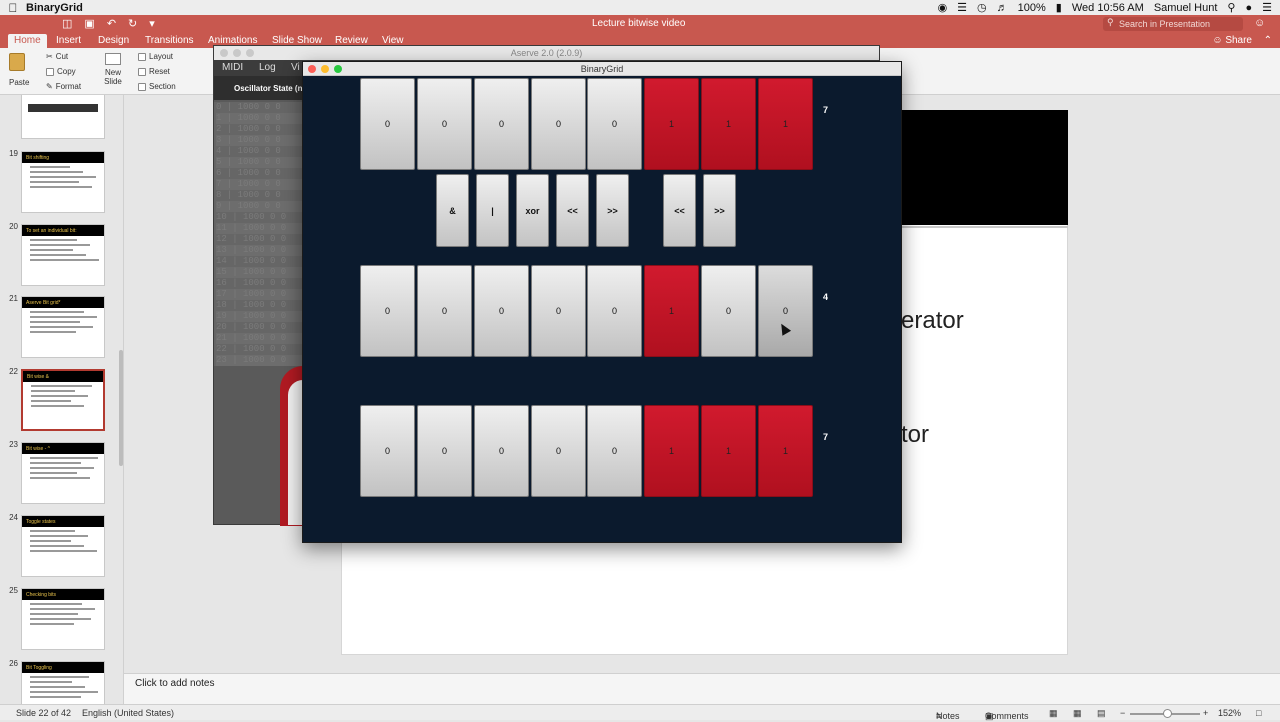 Image resolution: width=1280 pixels, height=722 pixels. What do you see at coordinates (111, 23) in the screenshot?
I see `undo-icon: ↶` at bounding box center [111, 23].